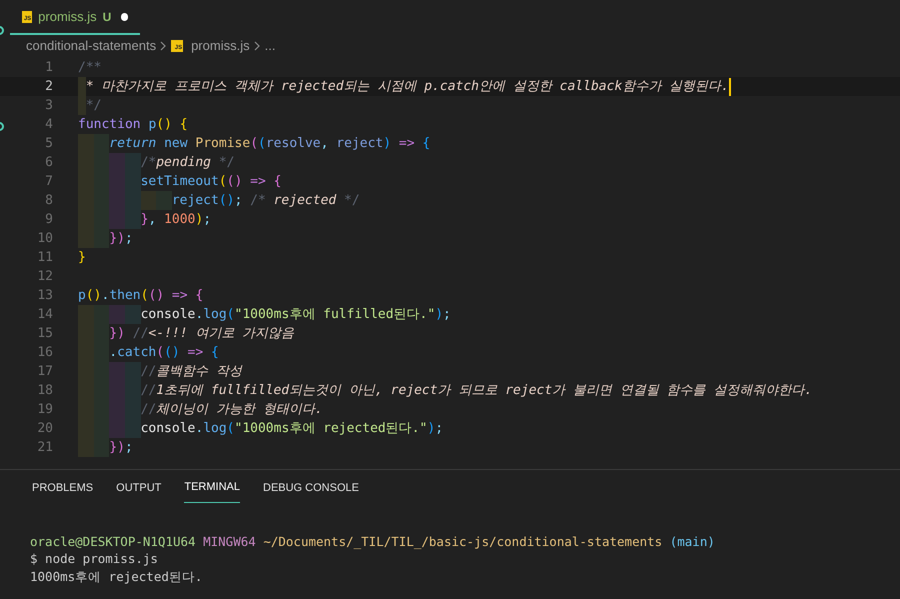 Image resolution: width=900 pixels, height=599 pixels. I want to click on panel-tab: OUTPUT, so click(139, 490).